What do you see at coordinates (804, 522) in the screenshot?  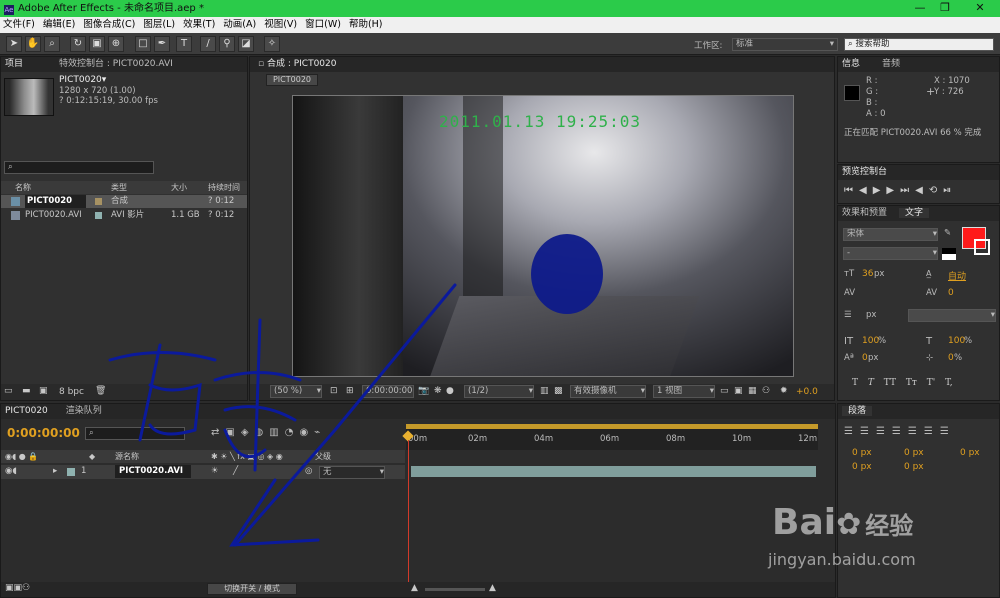 I see `watermark-brand-text: Bai` at bounding box center [804, 522].